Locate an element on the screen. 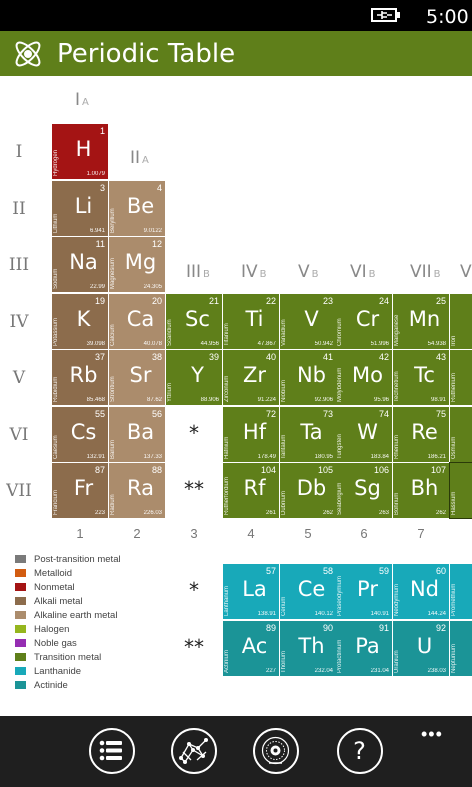 The width and height of the screenshot is (472, 787). element-tile: 39 Y Yttrium 88.906 is located at coordinates (194, 377).